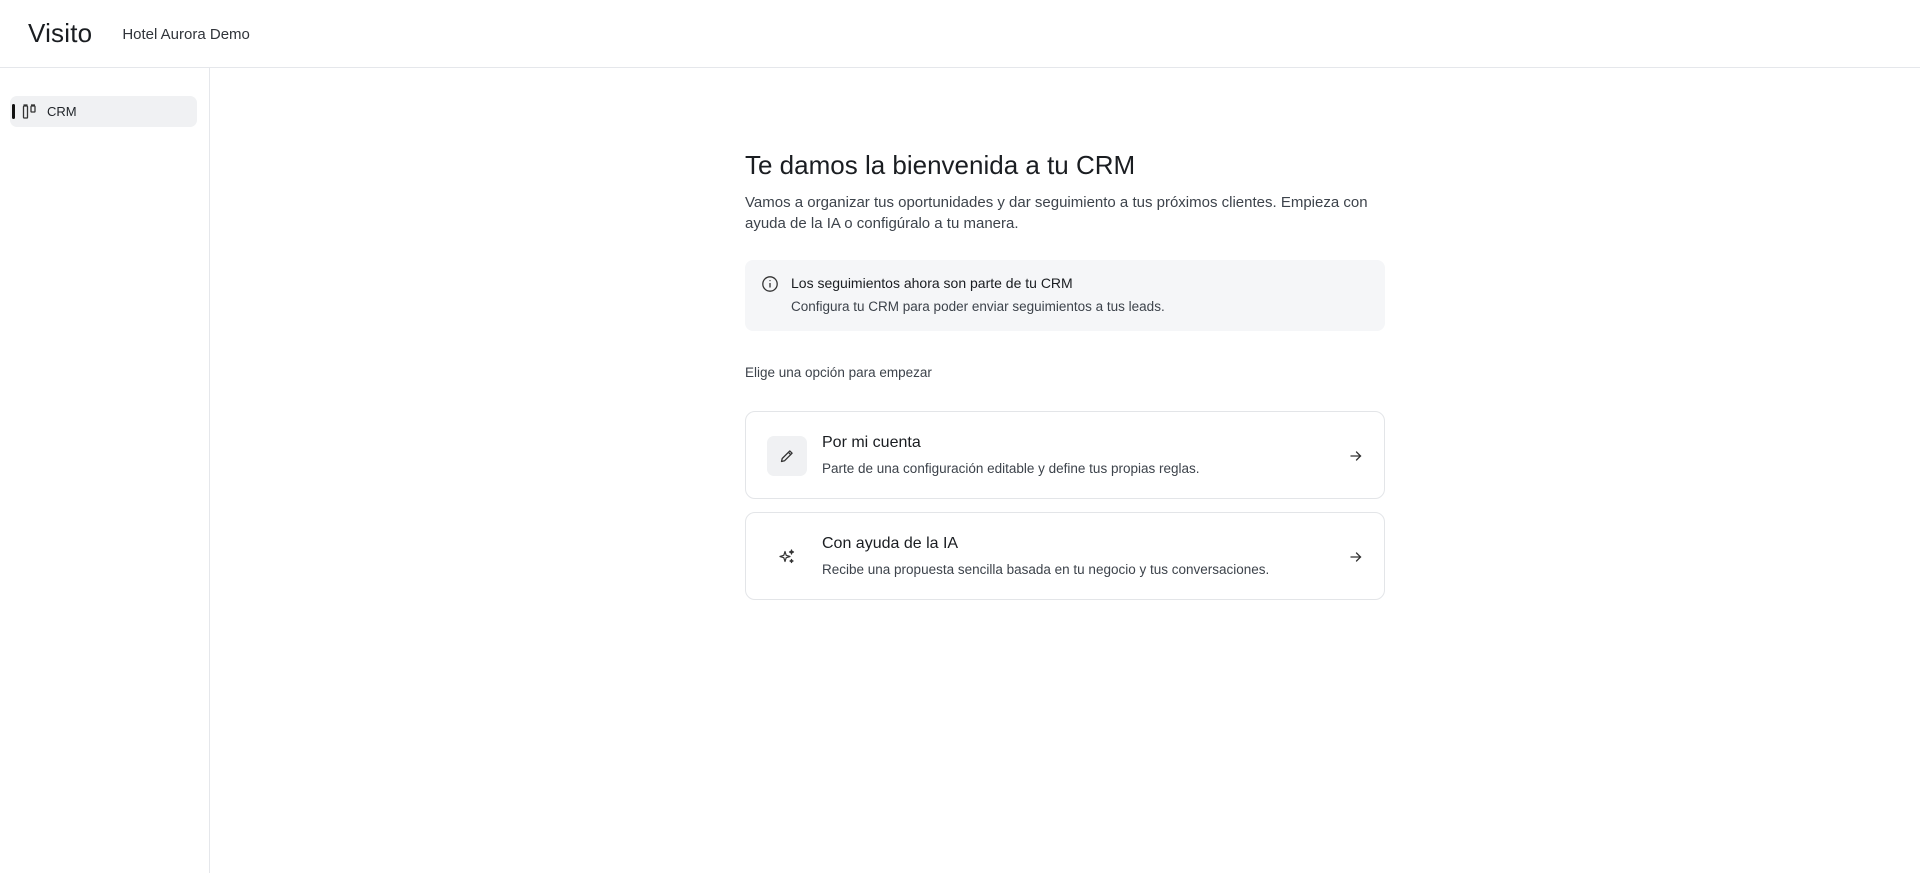 The width and height of the screenshot is (1920, 873). I want to click on top-bar: Visito Hotel Aurora Demo, so click(960, 34).